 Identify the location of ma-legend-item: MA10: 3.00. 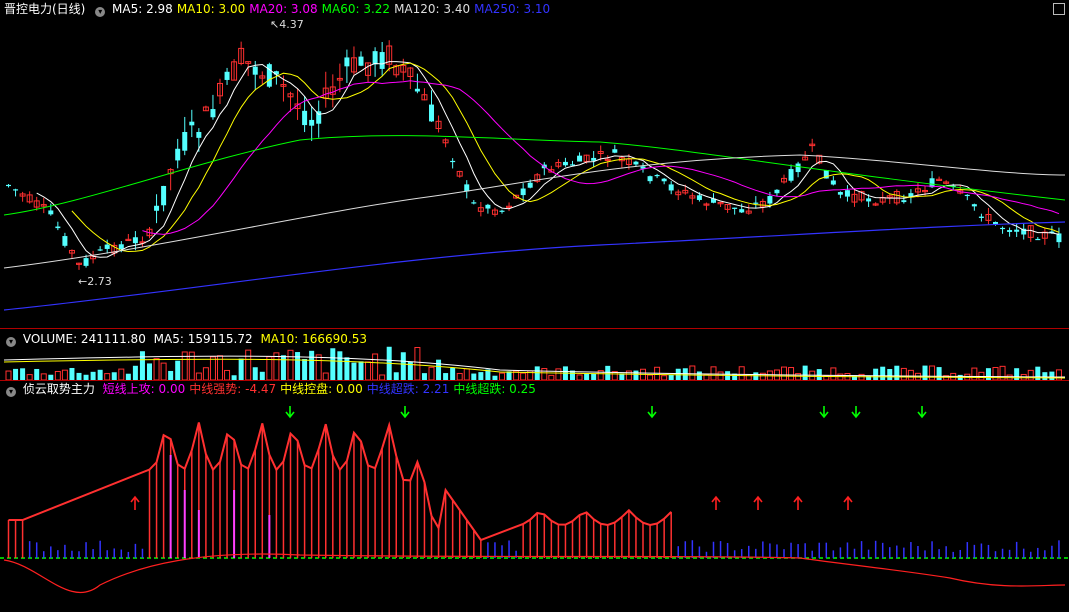
(211, 9).